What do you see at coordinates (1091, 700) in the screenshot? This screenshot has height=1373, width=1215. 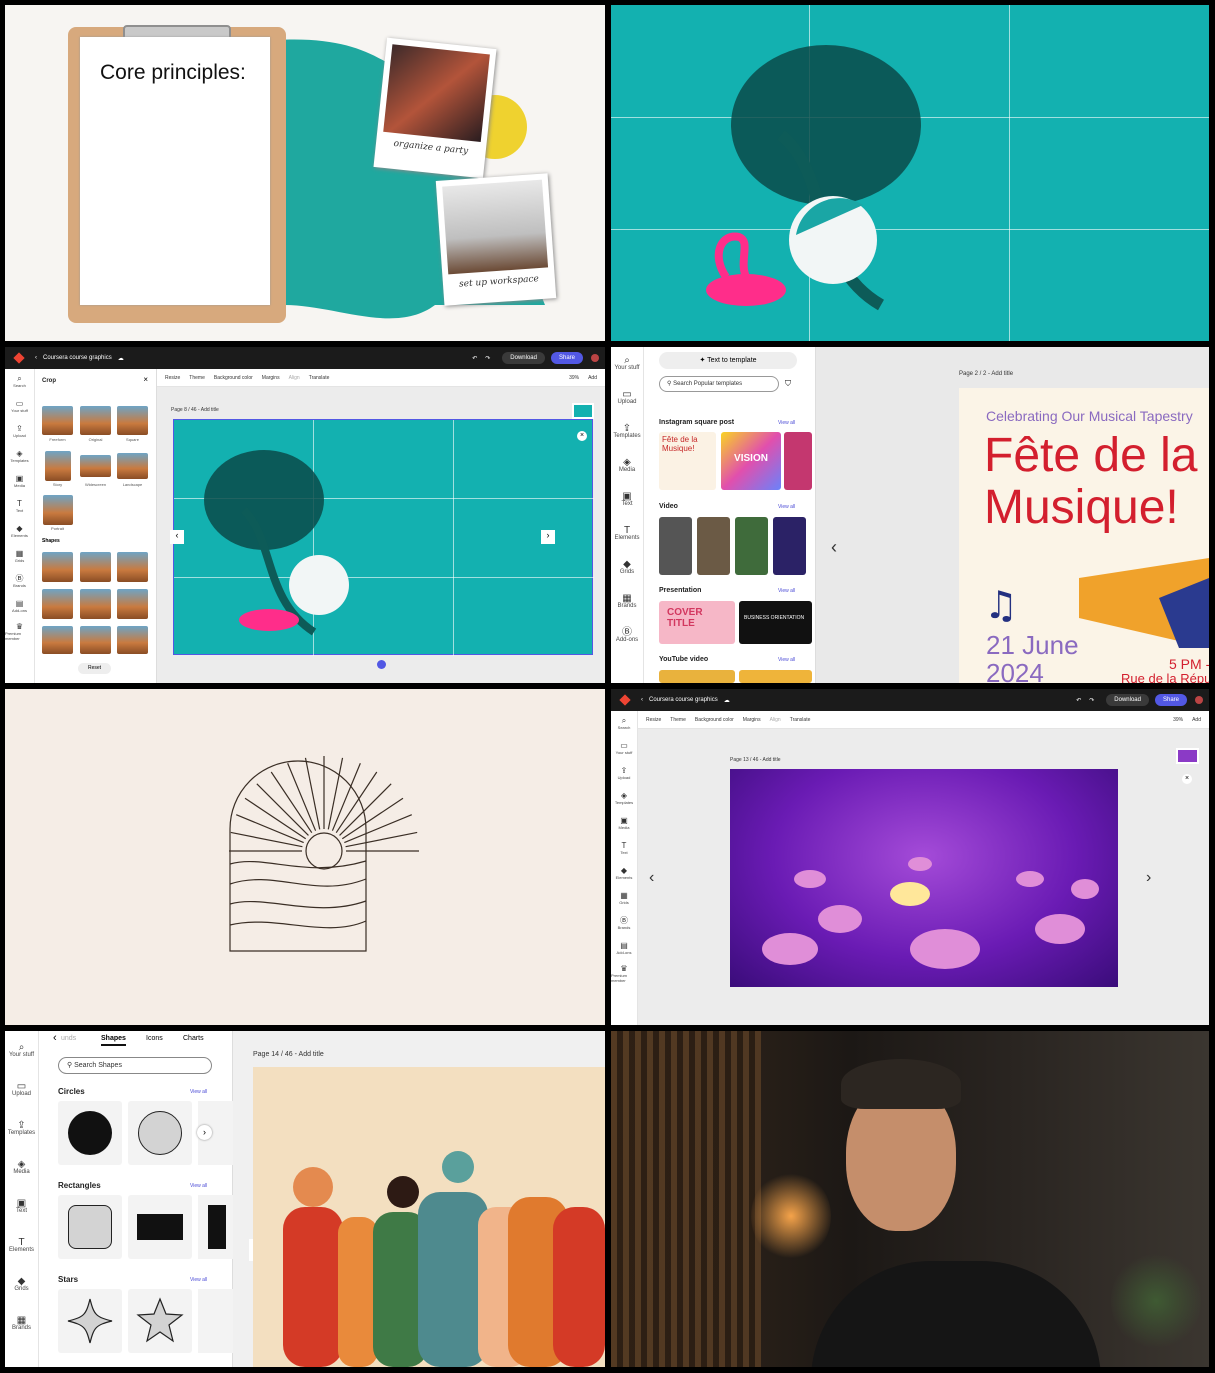 I see `redo-icon: ↷` at bounding box center [1091, 700].